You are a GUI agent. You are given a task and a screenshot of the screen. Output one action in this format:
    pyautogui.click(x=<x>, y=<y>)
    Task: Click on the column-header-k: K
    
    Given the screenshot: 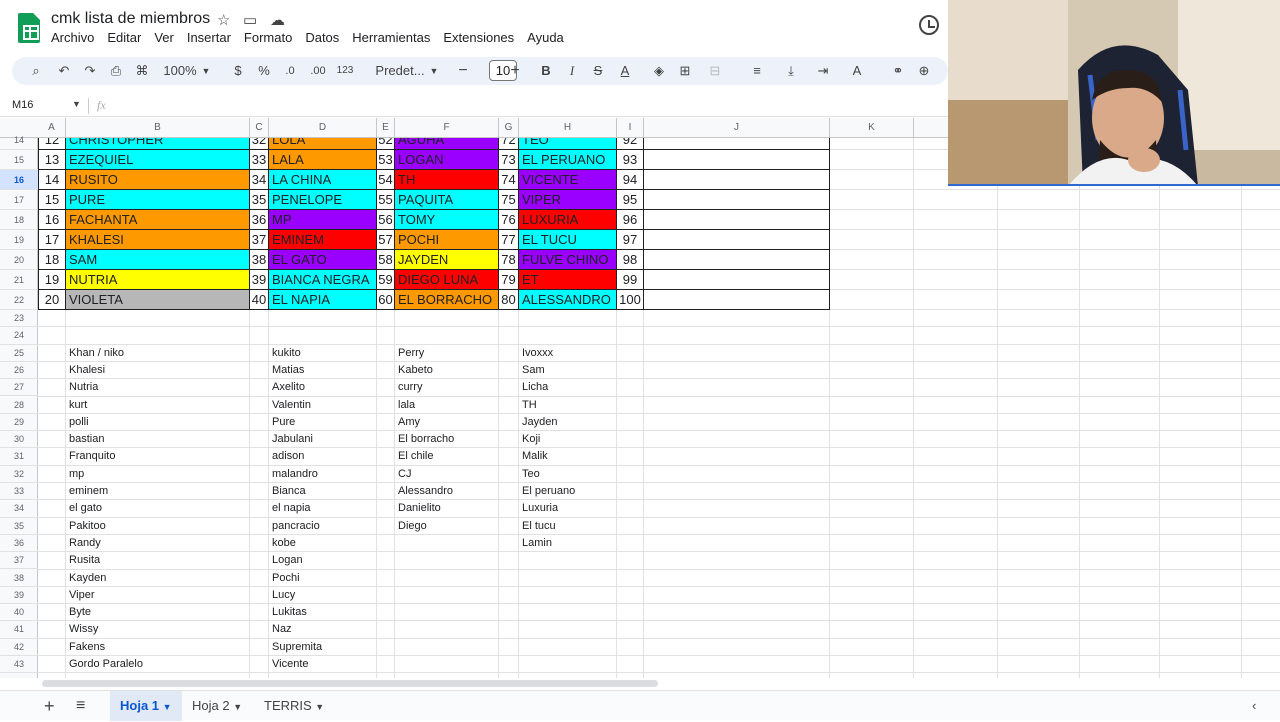 What is the action you would take?
    pyautogui.click(x=872, y=128)
    